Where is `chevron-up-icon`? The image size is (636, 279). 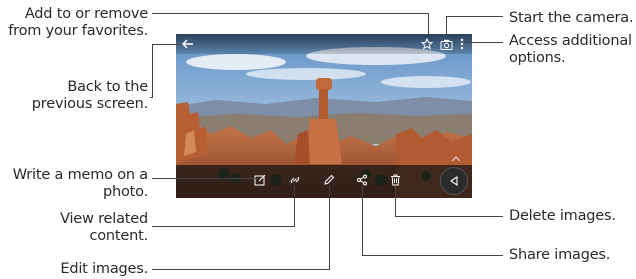 chevron-up-icon is located at coordinates (456, 159).